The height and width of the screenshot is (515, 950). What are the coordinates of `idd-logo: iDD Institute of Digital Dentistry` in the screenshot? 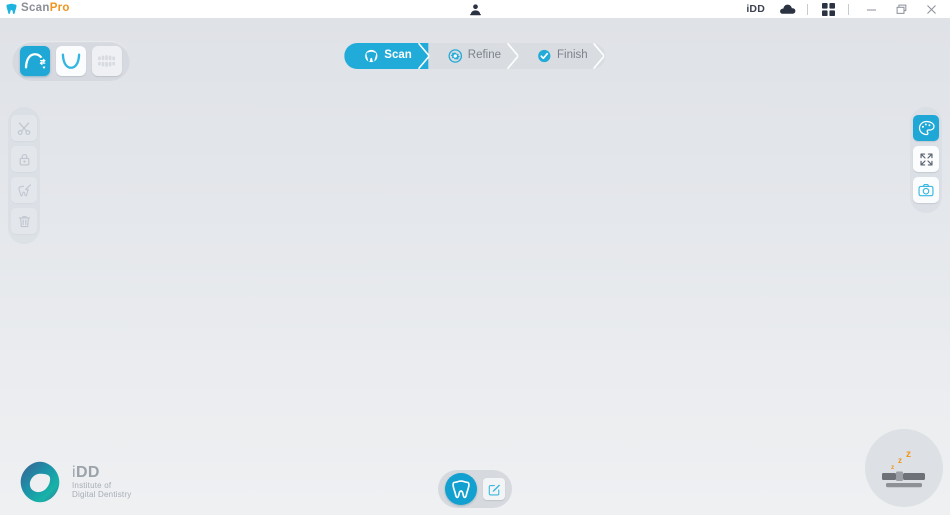 It's located at (74, 482).